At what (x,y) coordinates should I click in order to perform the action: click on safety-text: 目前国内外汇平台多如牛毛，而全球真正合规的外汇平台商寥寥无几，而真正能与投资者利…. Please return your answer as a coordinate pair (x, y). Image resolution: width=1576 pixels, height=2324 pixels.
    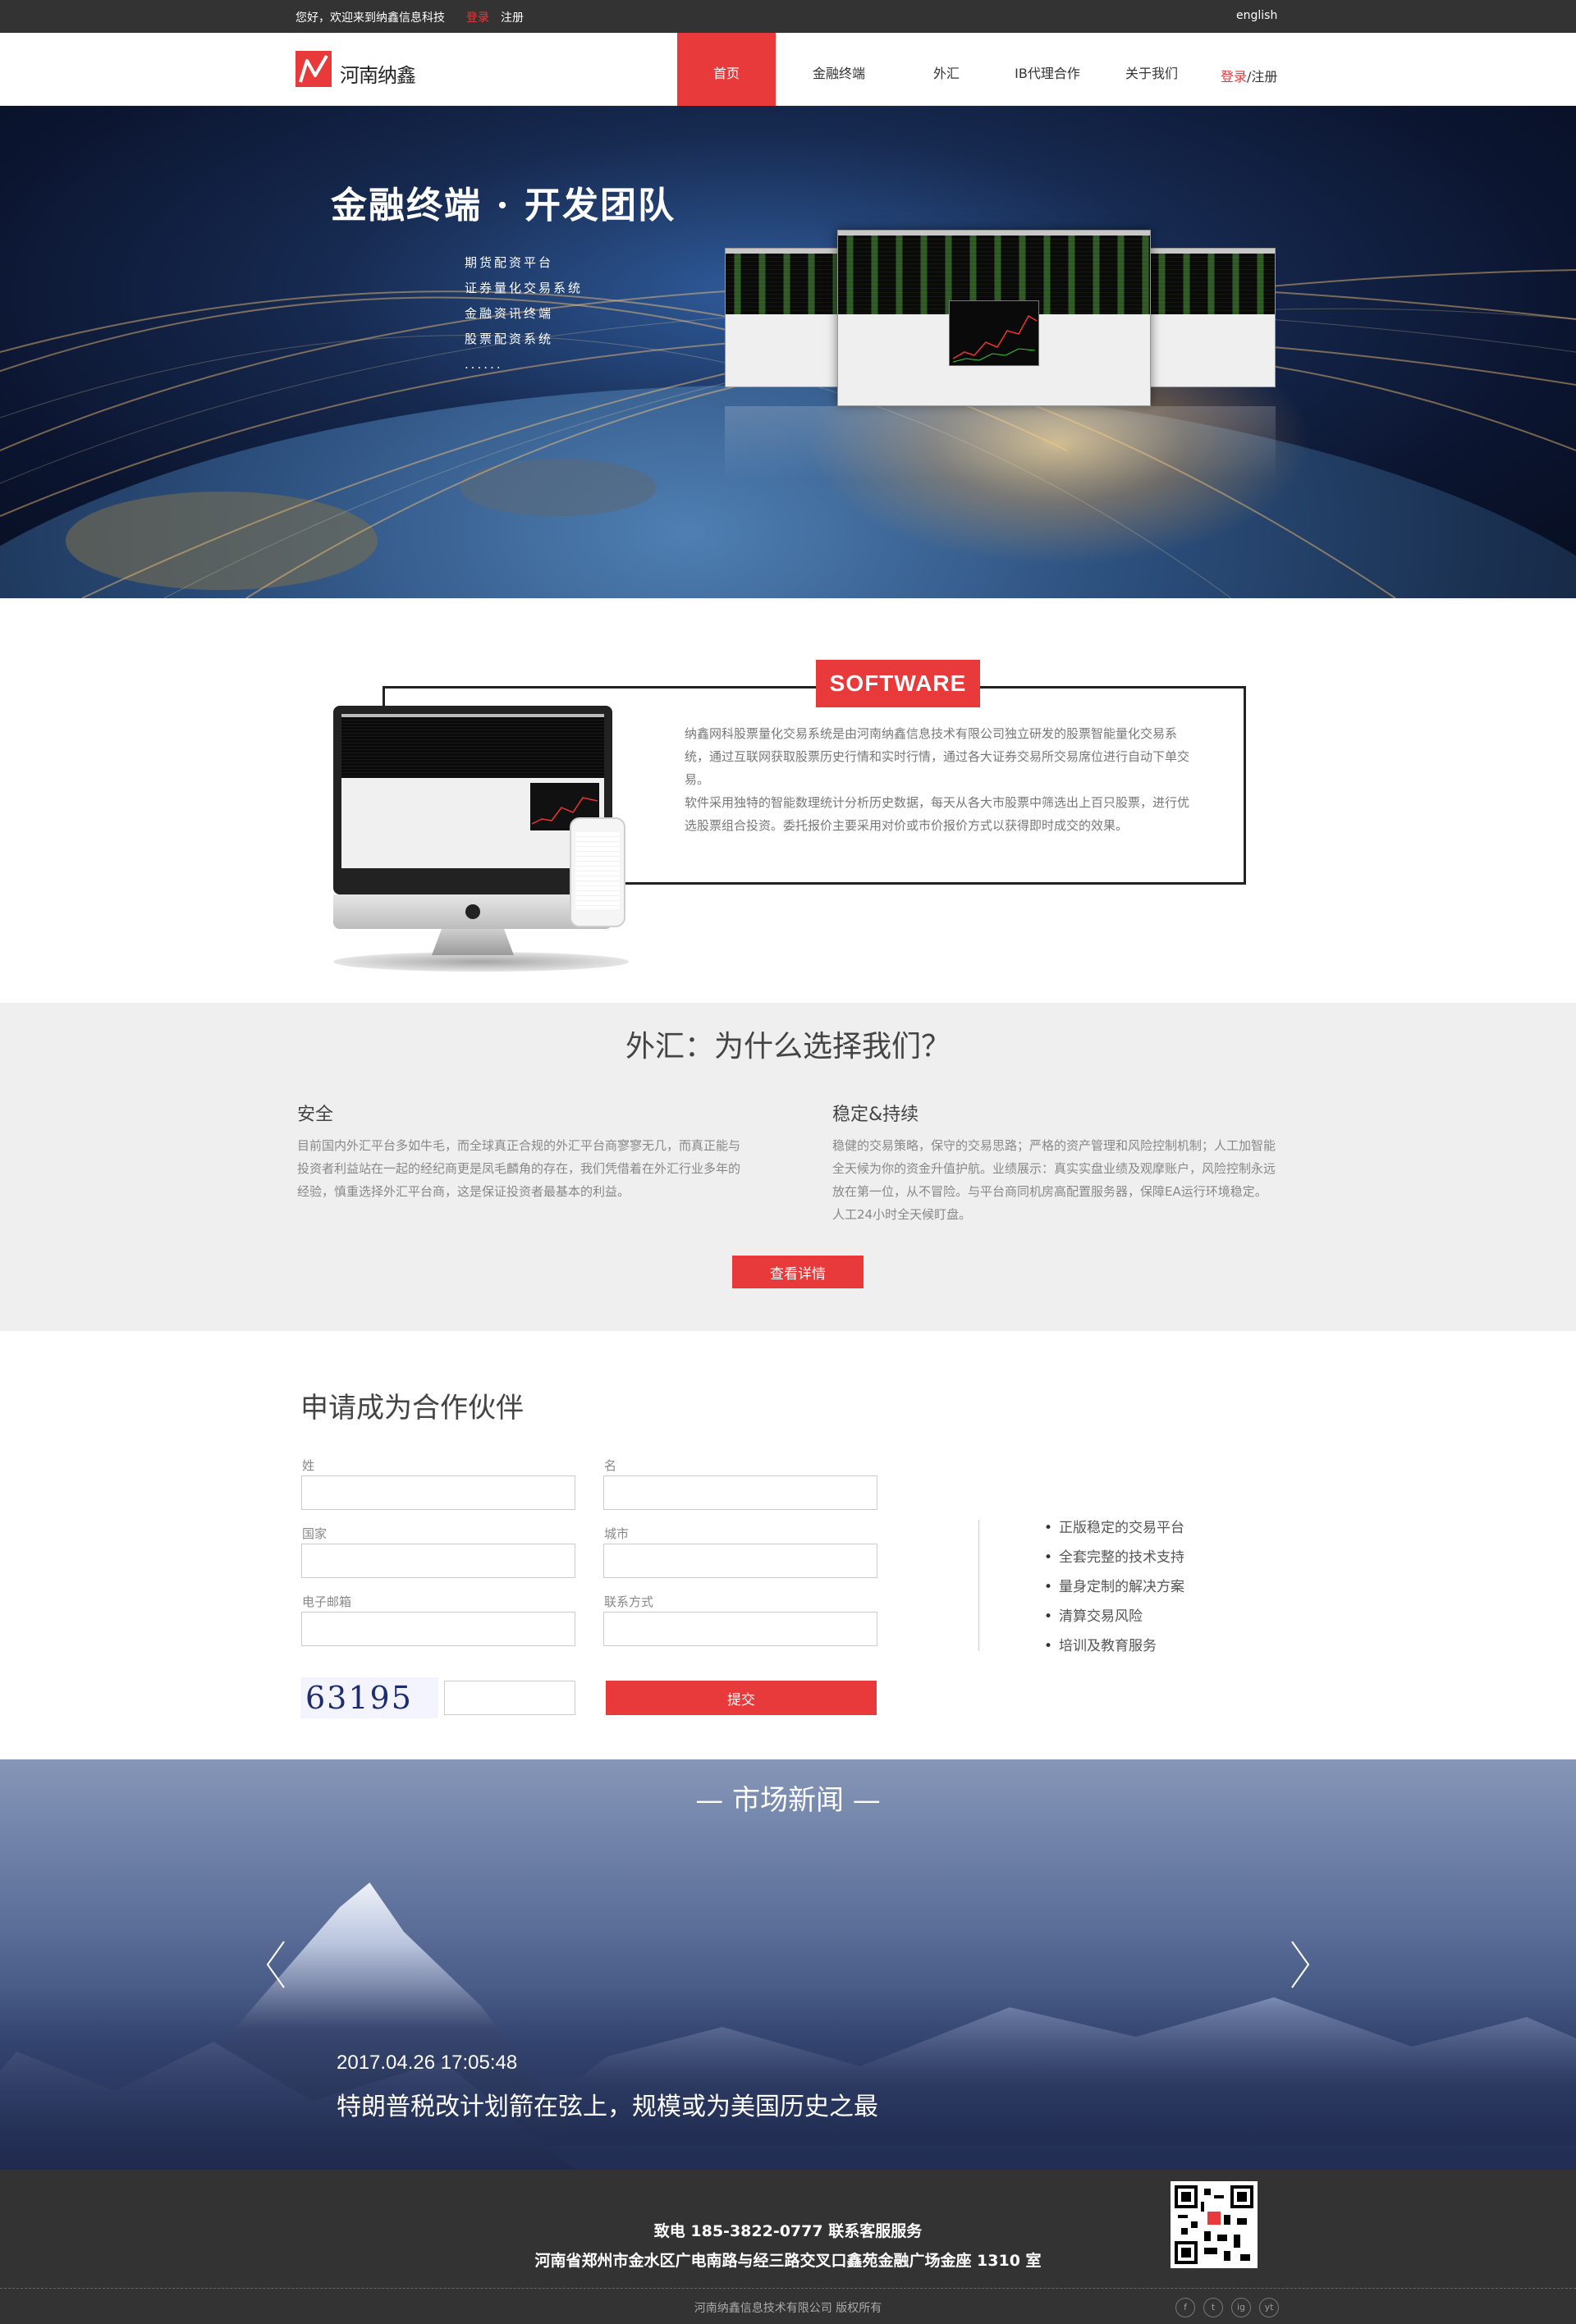
    Looking at the image, I should click on (519, 1168).